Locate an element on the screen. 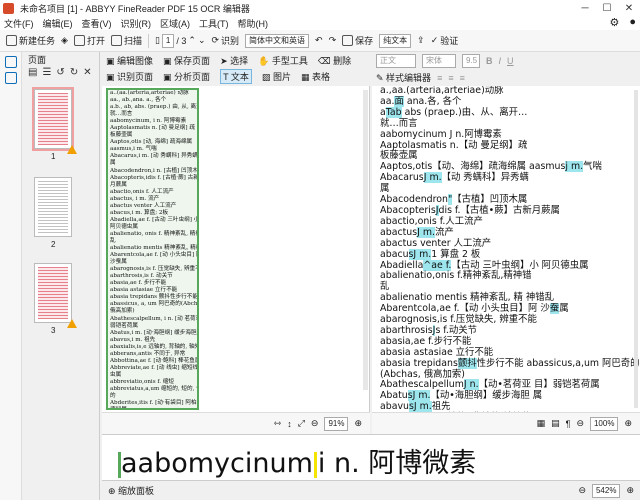 The height and width of the screenshot is (500, 640). fit-page-icon: ⤢ is located at coordinates (301, 423).